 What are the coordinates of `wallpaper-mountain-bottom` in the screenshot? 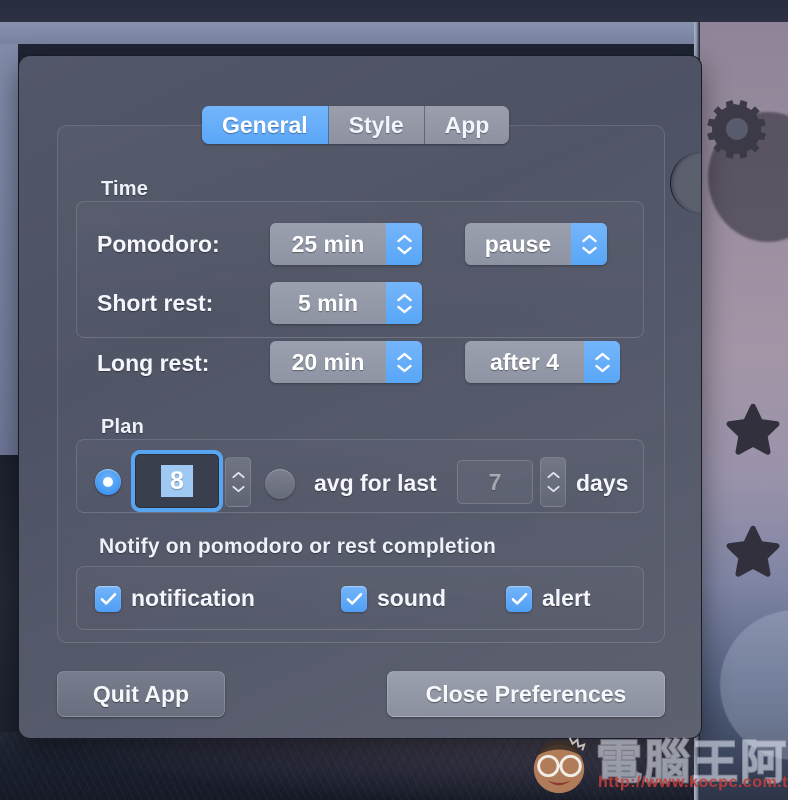 It's located at (353, 766).